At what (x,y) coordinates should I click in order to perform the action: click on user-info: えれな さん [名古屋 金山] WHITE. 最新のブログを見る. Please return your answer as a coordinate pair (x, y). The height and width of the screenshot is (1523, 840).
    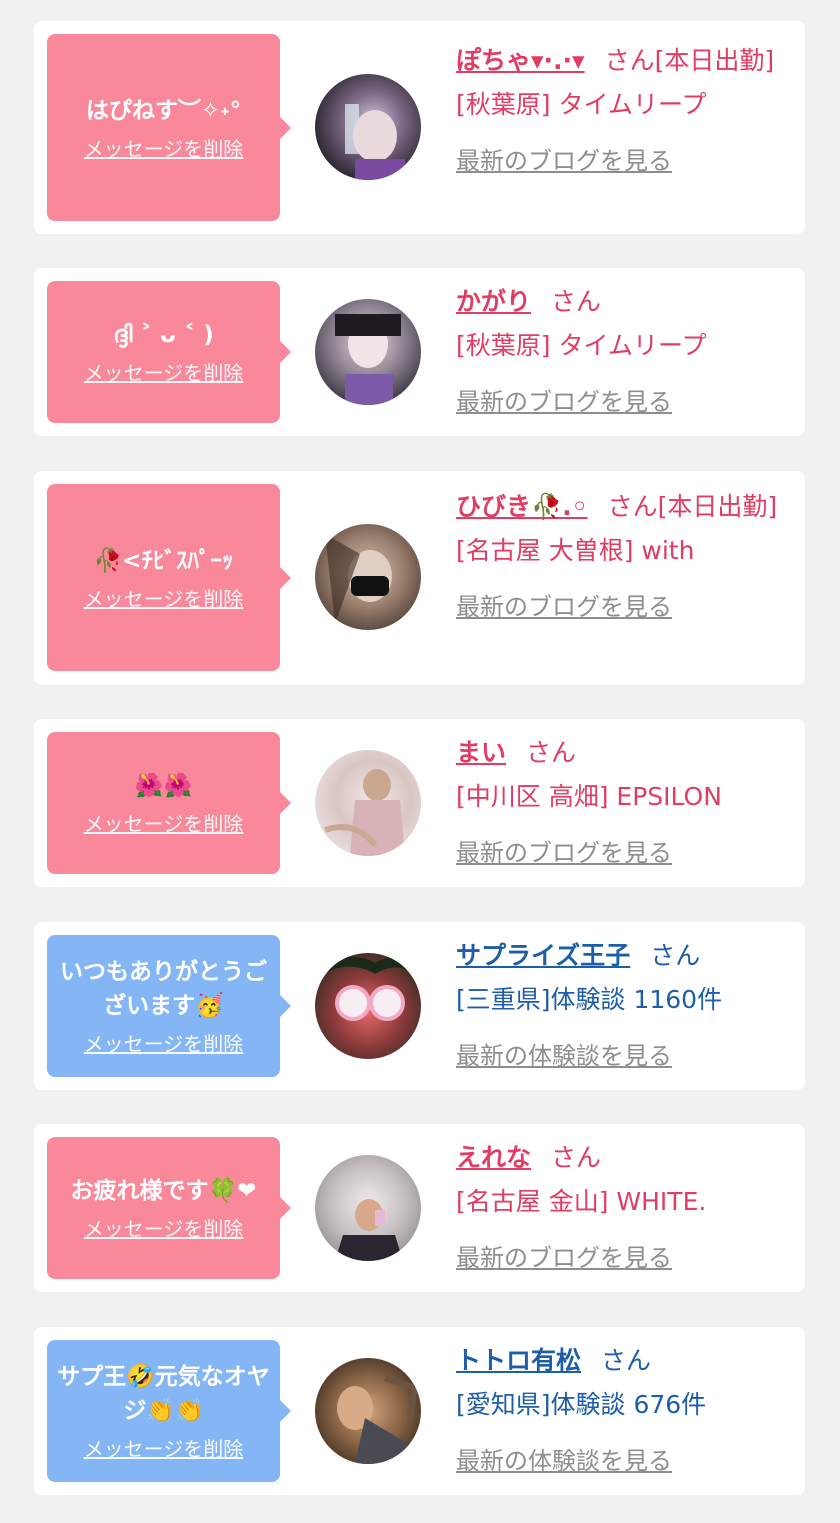
    Looking at the image, I should click on (623, 1208).